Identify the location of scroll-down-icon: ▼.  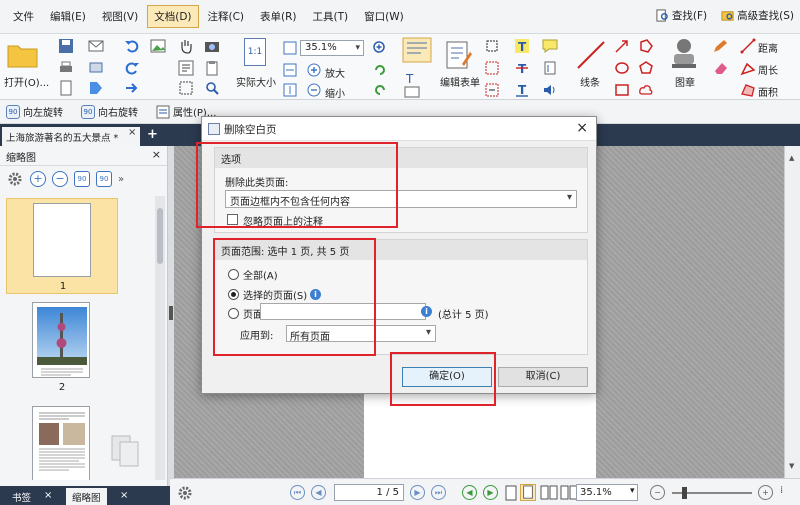
(791, 466).